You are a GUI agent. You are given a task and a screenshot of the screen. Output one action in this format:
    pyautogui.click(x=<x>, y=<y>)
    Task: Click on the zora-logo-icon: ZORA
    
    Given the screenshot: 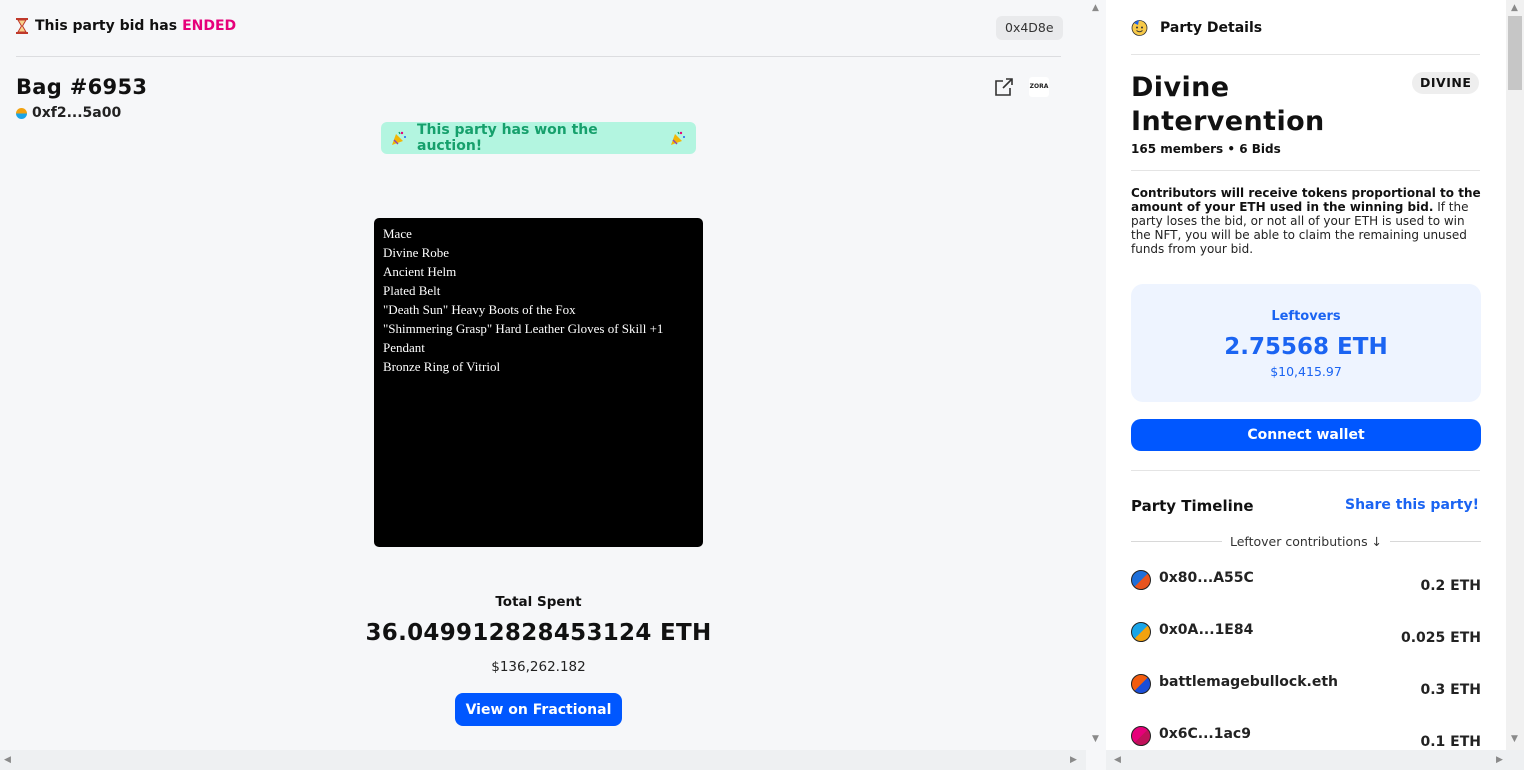 What is the action you would take?
    pyautogui.click(x=1039, y=87)
    